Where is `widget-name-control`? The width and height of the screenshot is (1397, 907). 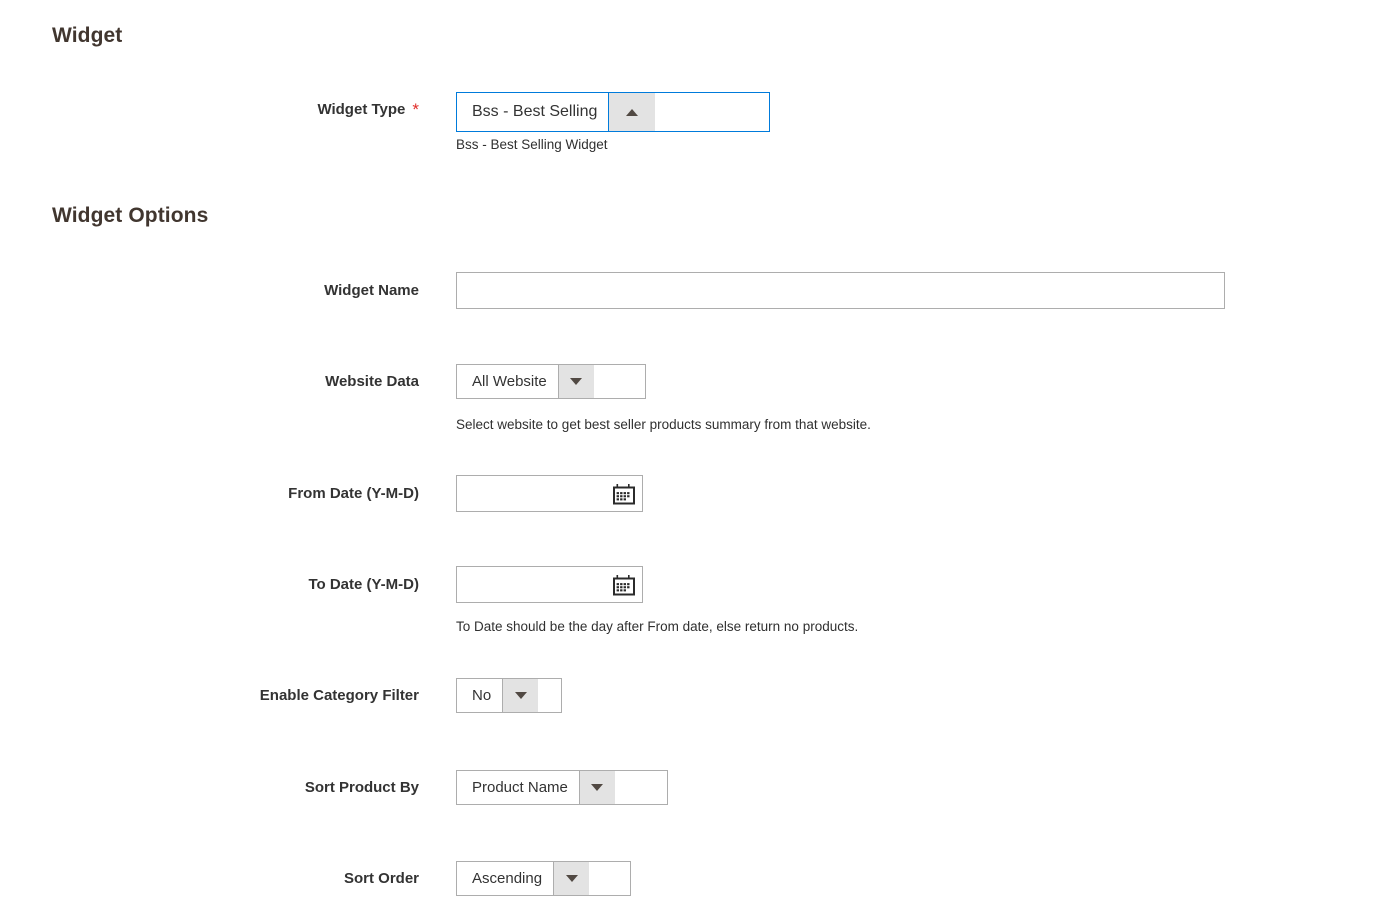
widget-name-control is located at coordinates (840, 290).